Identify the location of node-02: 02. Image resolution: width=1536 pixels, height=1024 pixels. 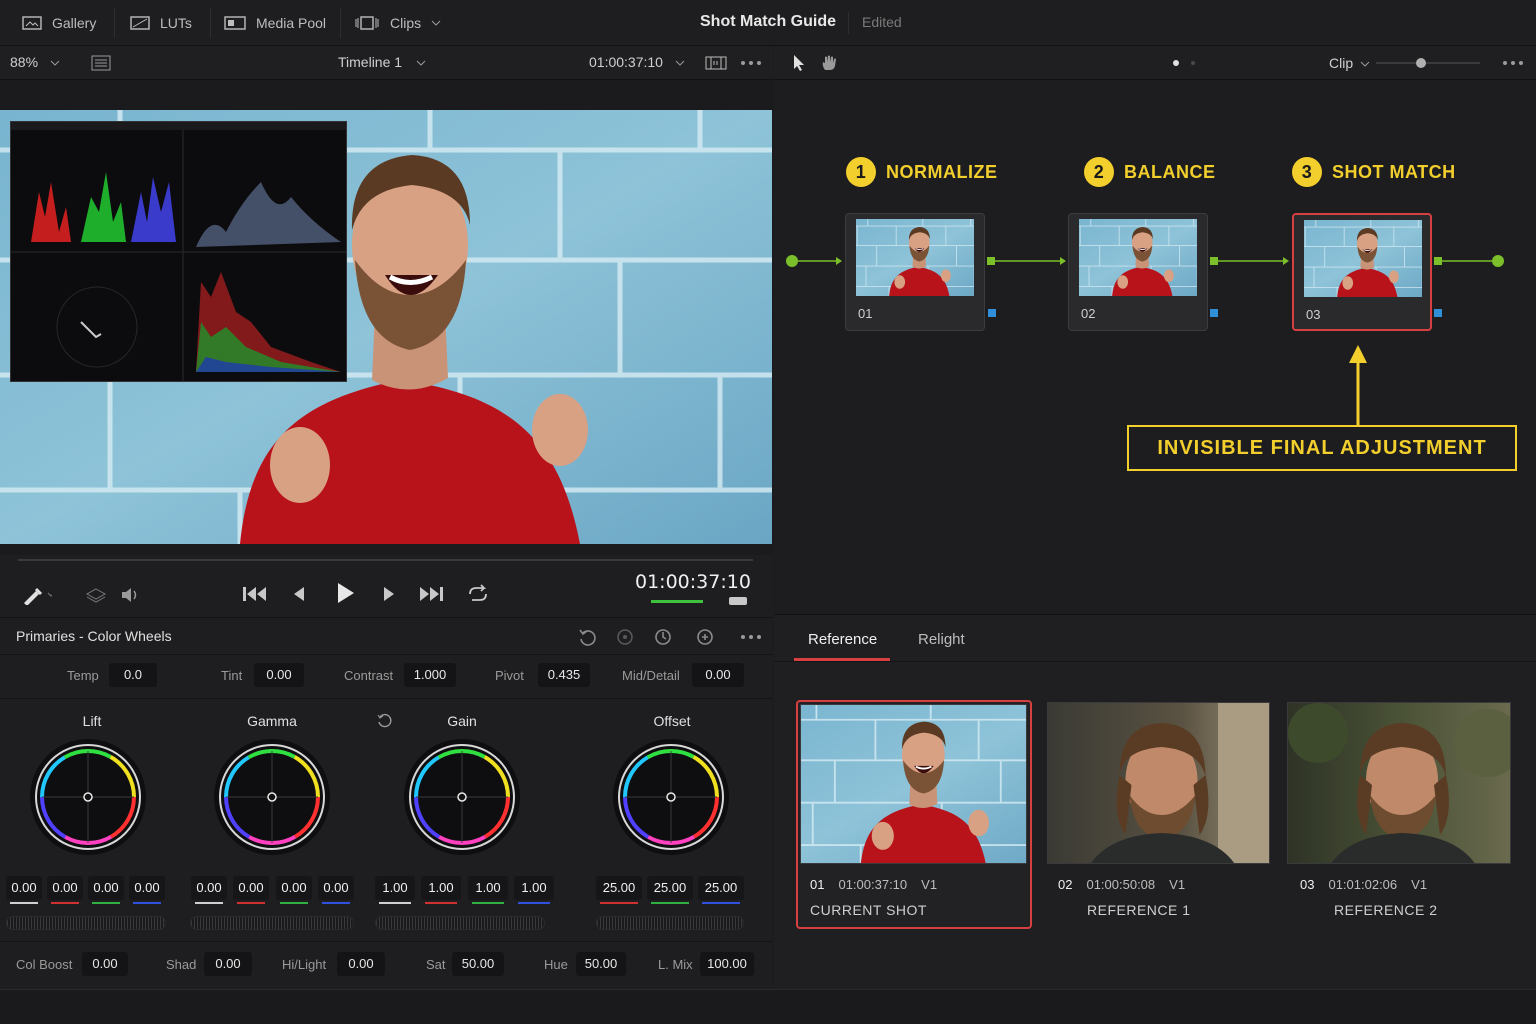
(1138, 272).